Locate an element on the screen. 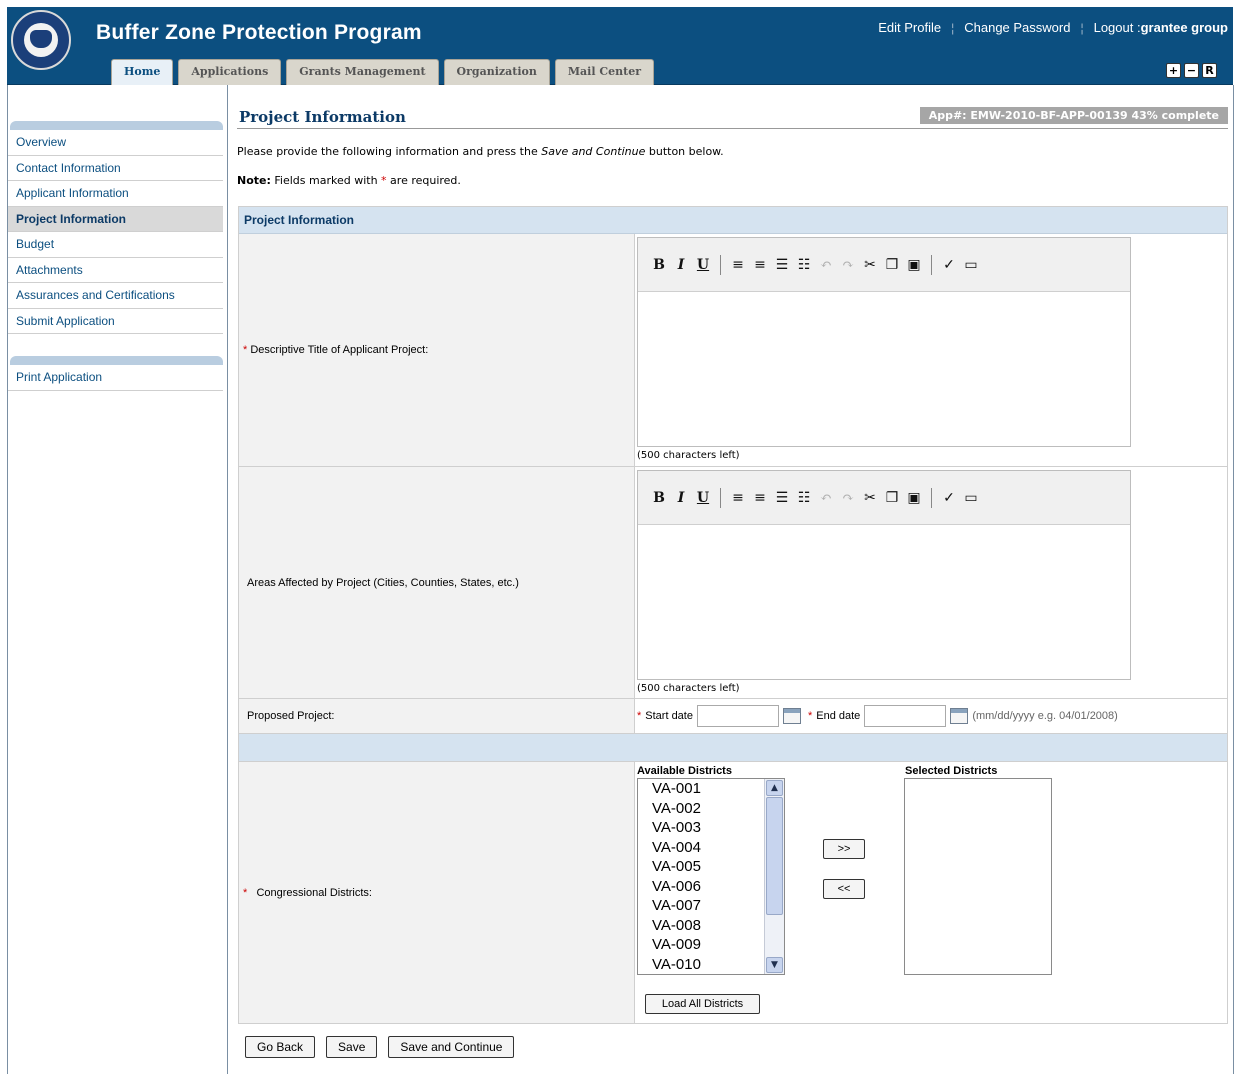 The width and height of the screenshot is (1239, 1074). start-date-input is located at coordinates (737, 716).